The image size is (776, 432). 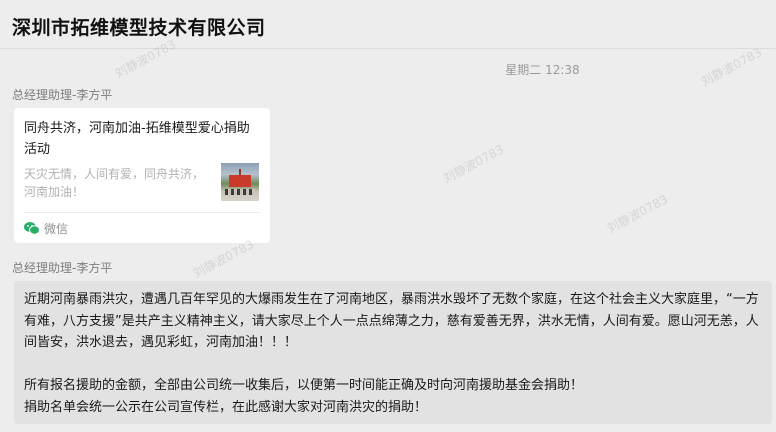 What do you see at coordinates (139, 28) in the screenshot?
I see `chat-title: 深圳市拓维模型技术有限公司` at bounding box center [139, 28].